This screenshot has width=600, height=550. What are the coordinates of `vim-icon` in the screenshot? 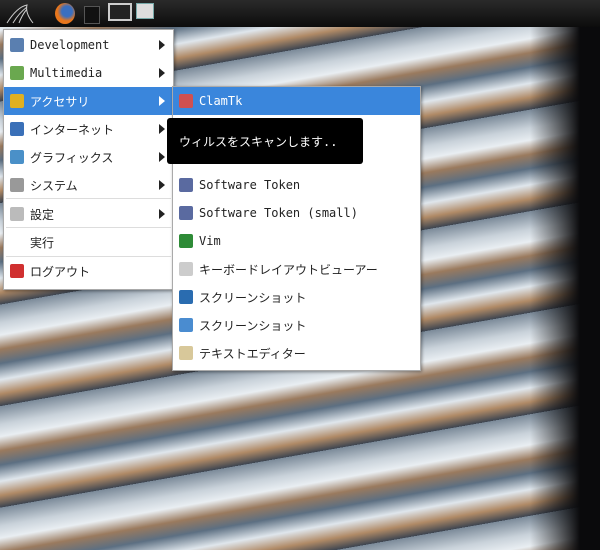 It's located at (186, 241).